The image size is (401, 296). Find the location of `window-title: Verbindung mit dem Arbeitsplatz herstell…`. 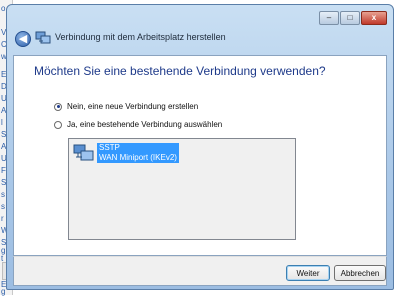

window-title: Verbindung mit dem Arbeitsplatz herstell… is located at coordinates (140, 37).